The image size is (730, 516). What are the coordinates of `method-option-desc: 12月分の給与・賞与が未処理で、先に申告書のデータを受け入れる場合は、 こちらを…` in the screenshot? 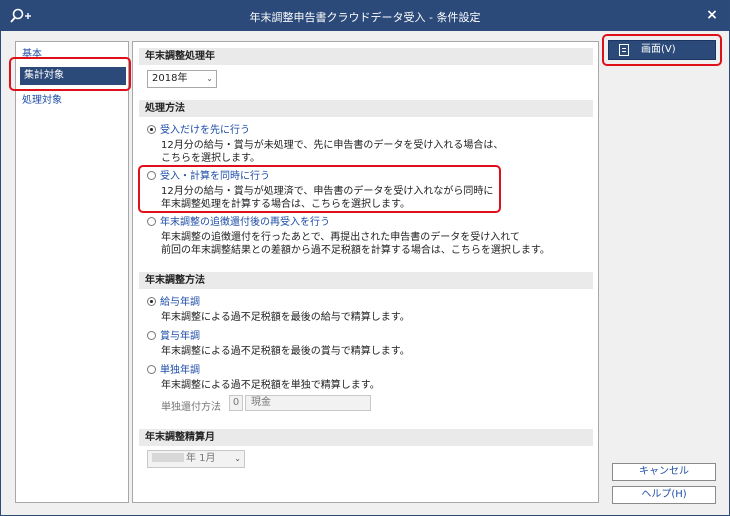 It's located at (332, 152).